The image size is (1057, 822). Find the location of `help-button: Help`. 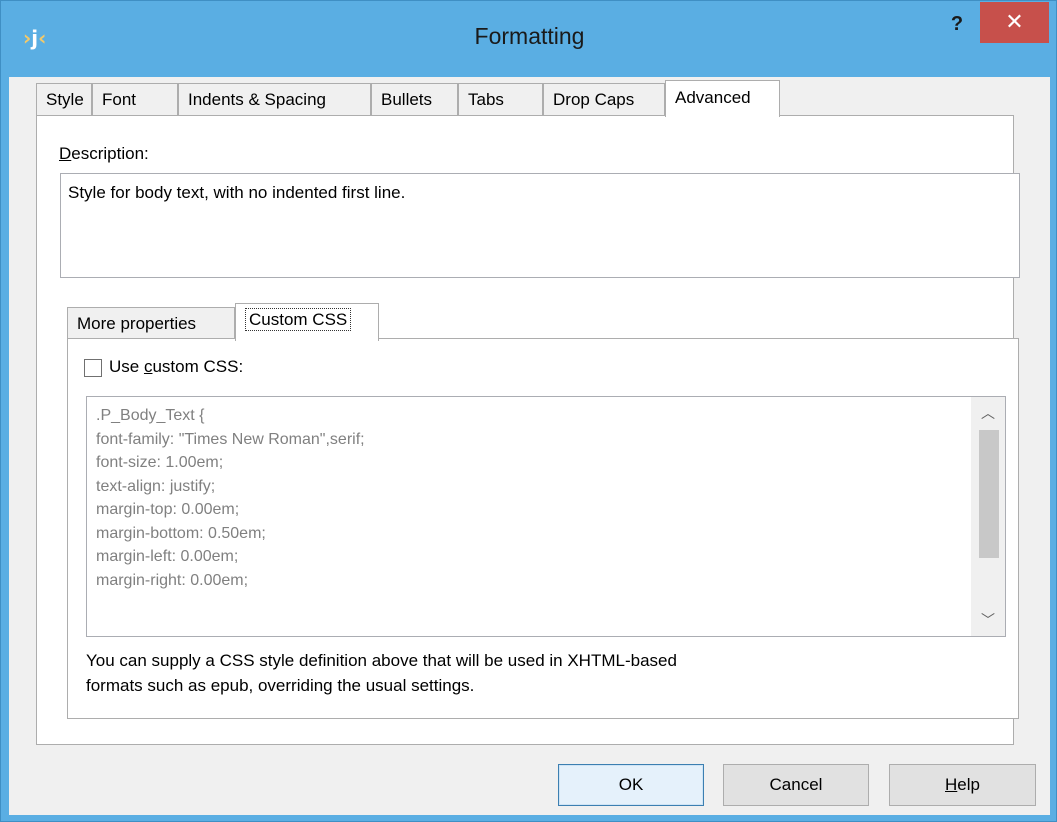

help-button: Help is located at coordinates (962, 785).